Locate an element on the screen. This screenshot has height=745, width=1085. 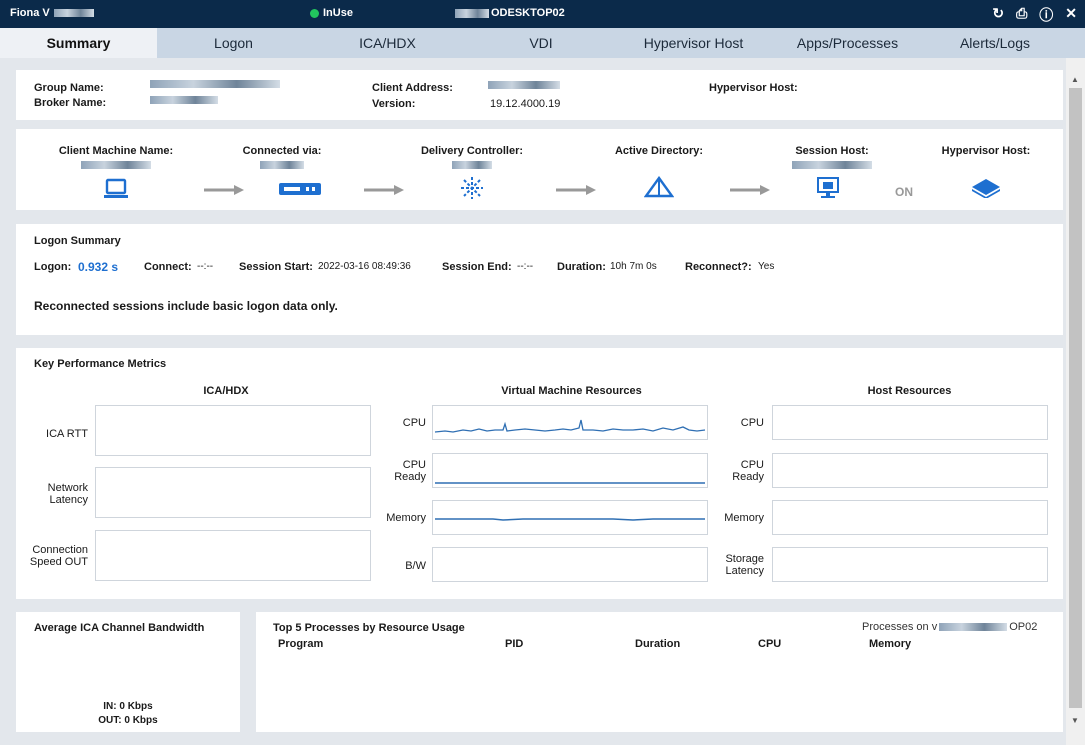
group-name-label: Group Name: is located at coordinates (69, 88).